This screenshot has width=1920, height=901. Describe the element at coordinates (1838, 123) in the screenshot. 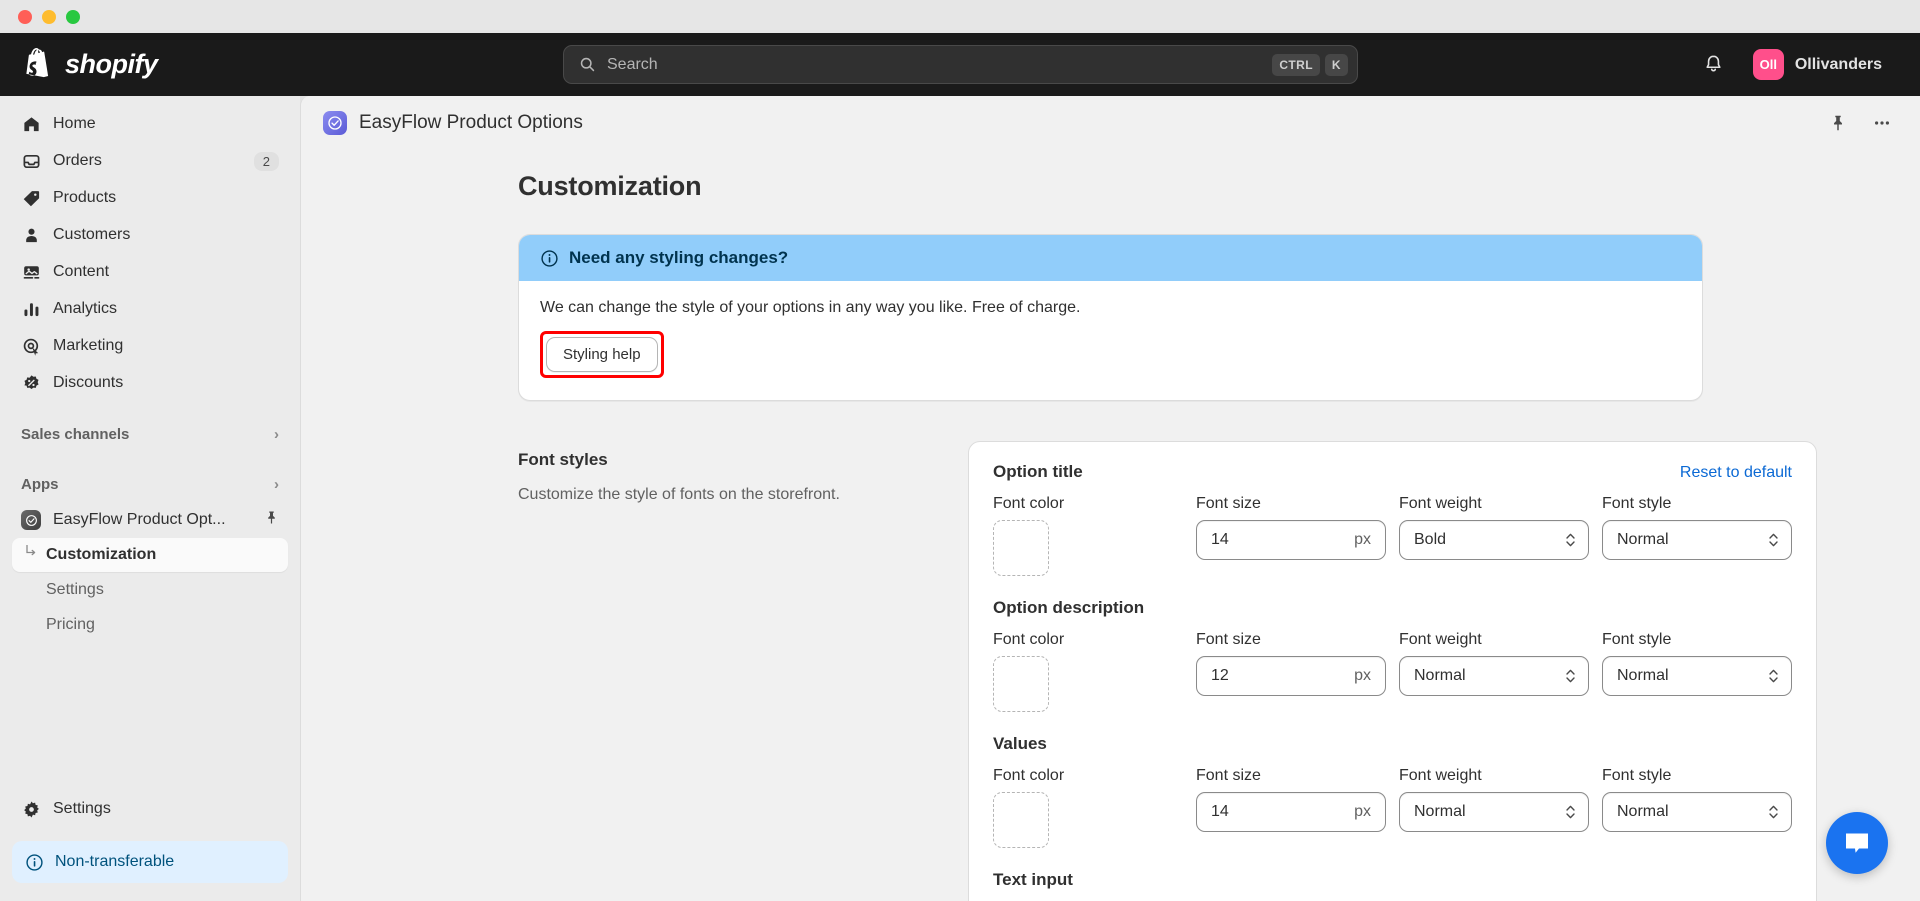

I see `pin-app-button` at that location.